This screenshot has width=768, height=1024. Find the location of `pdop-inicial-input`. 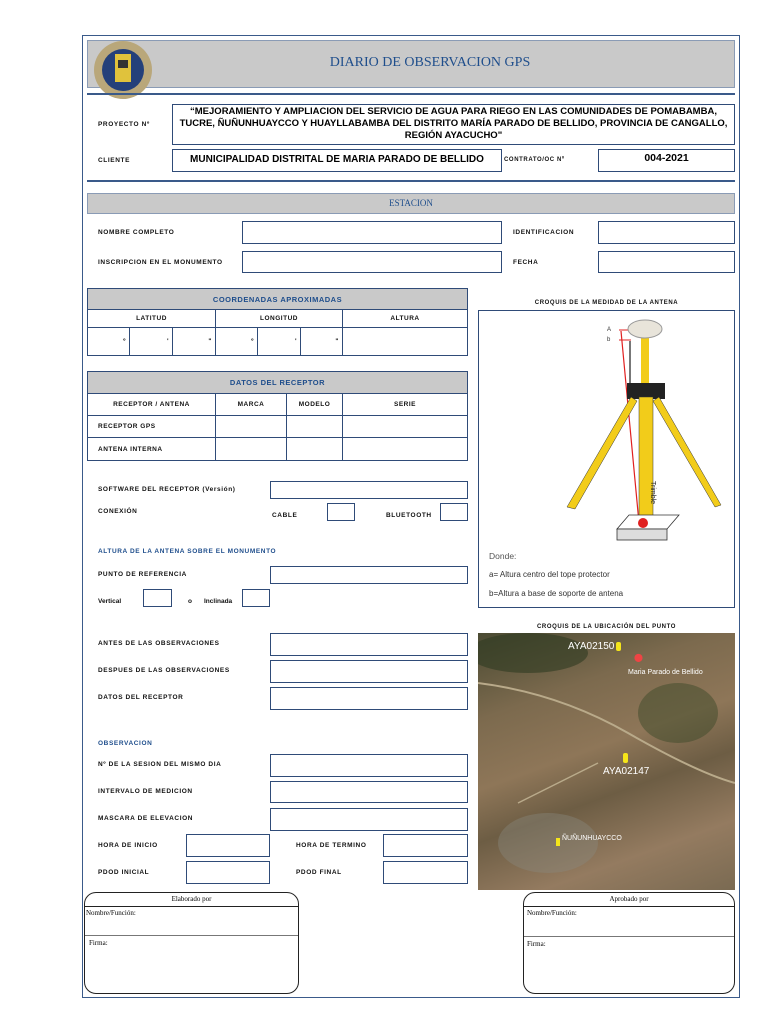

pdop-inicial-input is located at coordinates (228, 872).